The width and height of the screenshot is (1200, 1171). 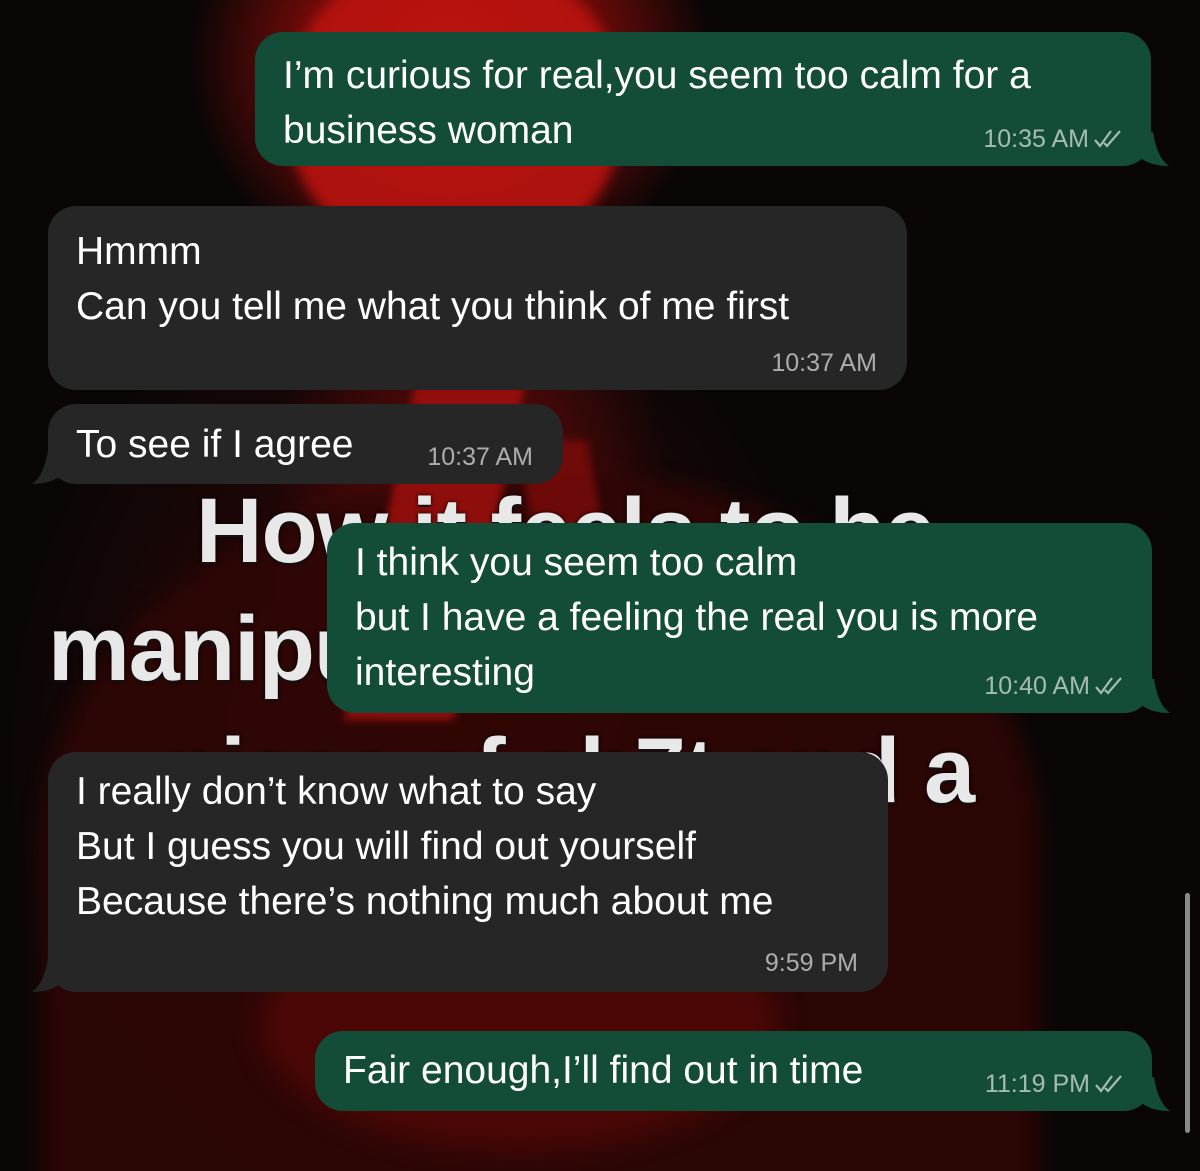 I want to click on wallpaper-caption-line2: manipu, so click(x=209, y=649).